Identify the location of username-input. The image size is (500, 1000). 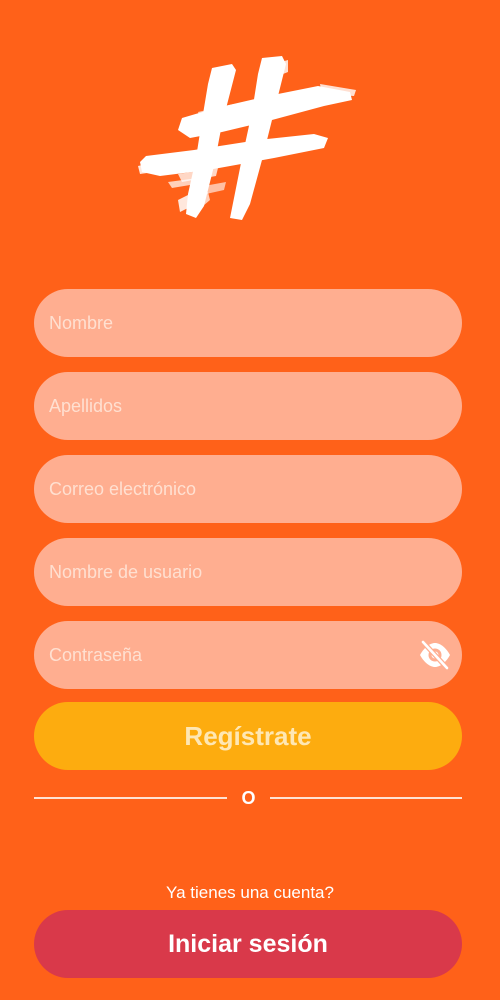
(248, 572).